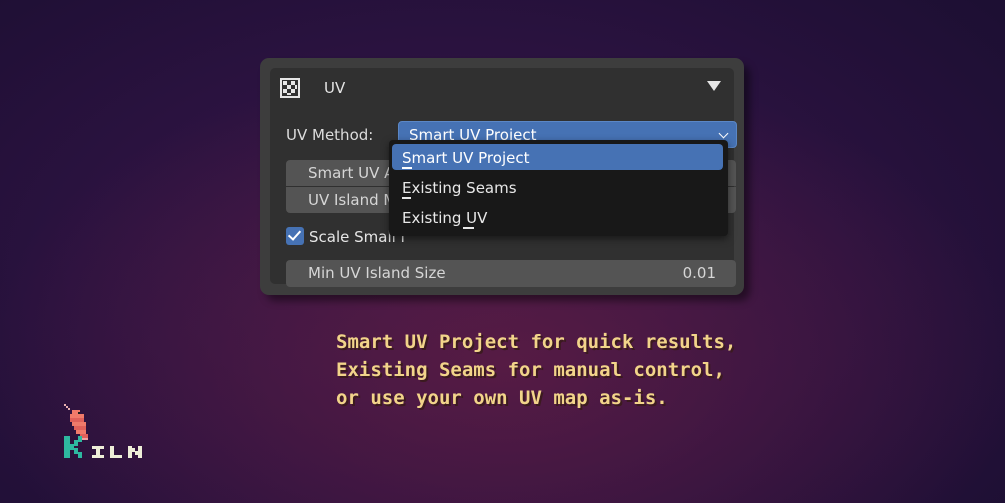  Describe the element at coordinates (502, 88) in the screenshot. I see `panel-header: UV` at that location.